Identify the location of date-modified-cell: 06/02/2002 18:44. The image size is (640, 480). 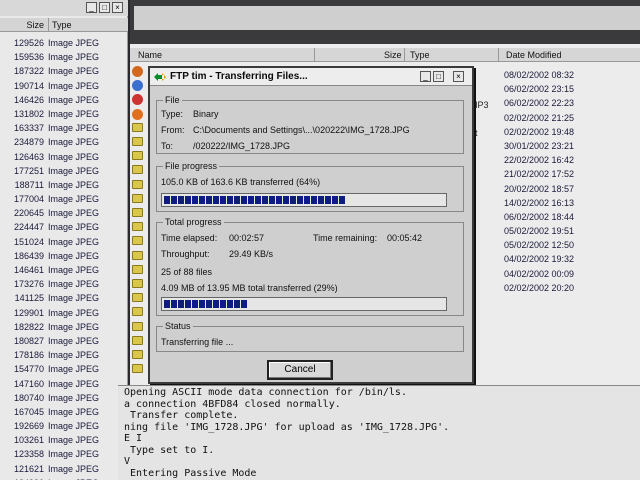
(570, 217).